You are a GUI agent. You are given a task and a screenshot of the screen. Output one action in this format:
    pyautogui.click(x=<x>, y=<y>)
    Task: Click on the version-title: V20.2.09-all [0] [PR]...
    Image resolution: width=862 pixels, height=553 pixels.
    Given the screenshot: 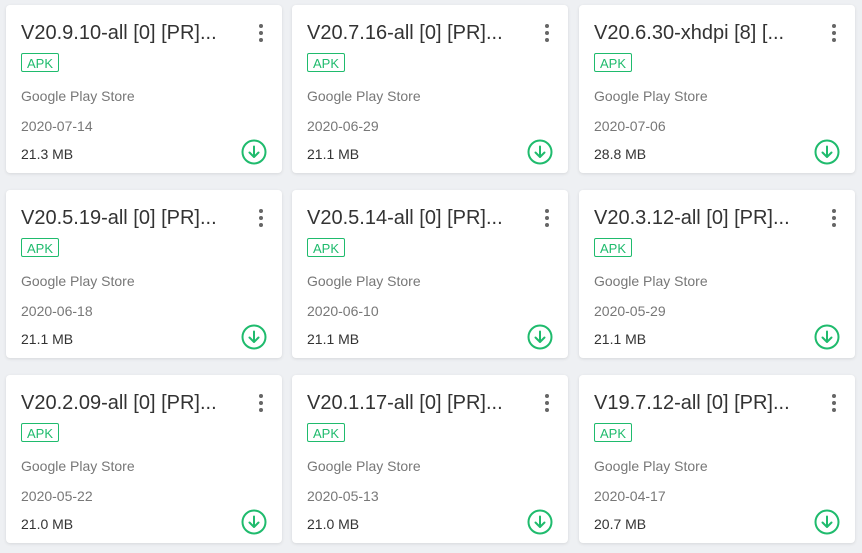 What is the action you would take?
    pyautogui.click(x=119, y=403)
    